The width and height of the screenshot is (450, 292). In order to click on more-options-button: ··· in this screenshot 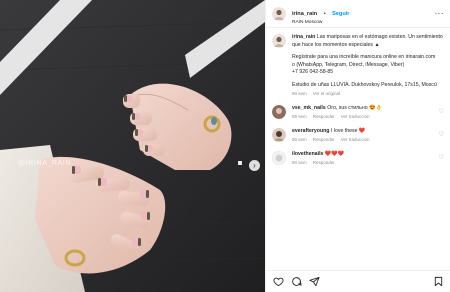, I will do `click(440, 13)`.